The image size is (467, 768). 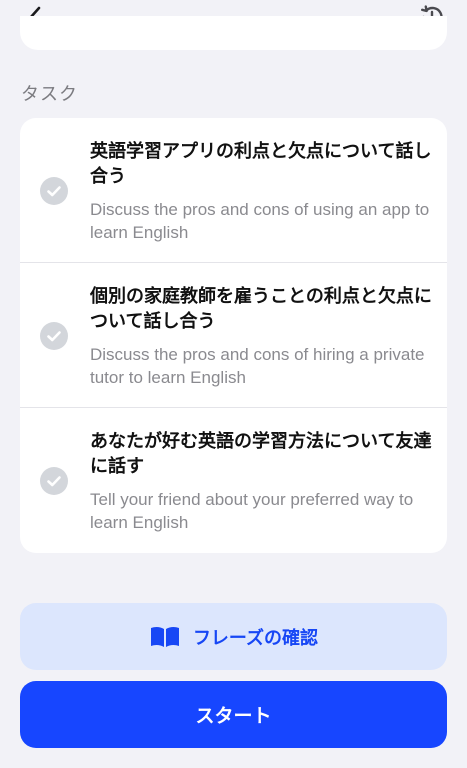 I want to click on section-label: タスク, so click(x=49, y=94).